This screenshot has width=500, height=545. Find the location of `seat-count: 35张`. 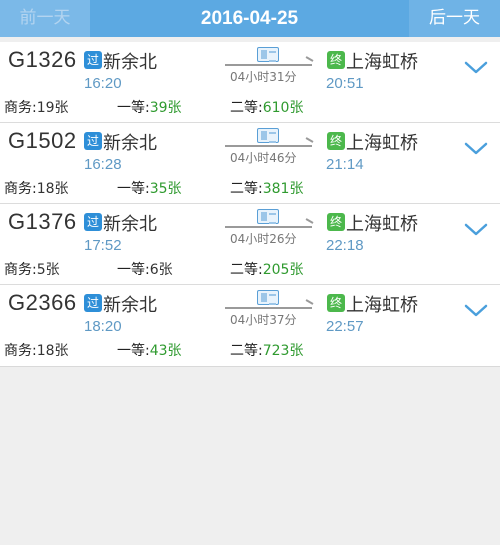

seat-count: 35张 is located at coordinates (165, 189).